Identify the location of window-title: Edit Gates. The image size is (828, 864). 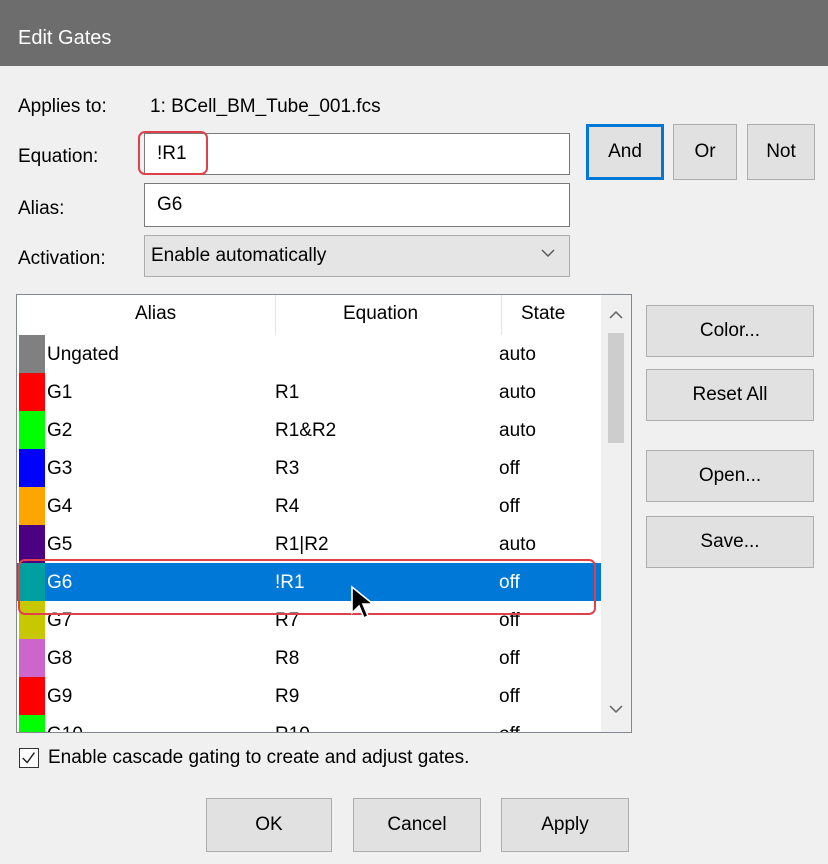
(65, 38).